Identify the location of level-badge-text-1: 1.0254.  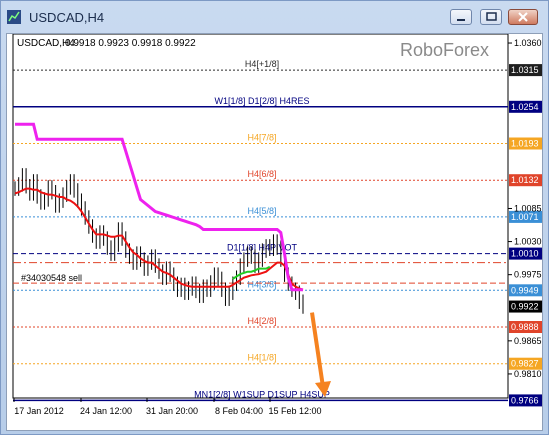
(525, 107).